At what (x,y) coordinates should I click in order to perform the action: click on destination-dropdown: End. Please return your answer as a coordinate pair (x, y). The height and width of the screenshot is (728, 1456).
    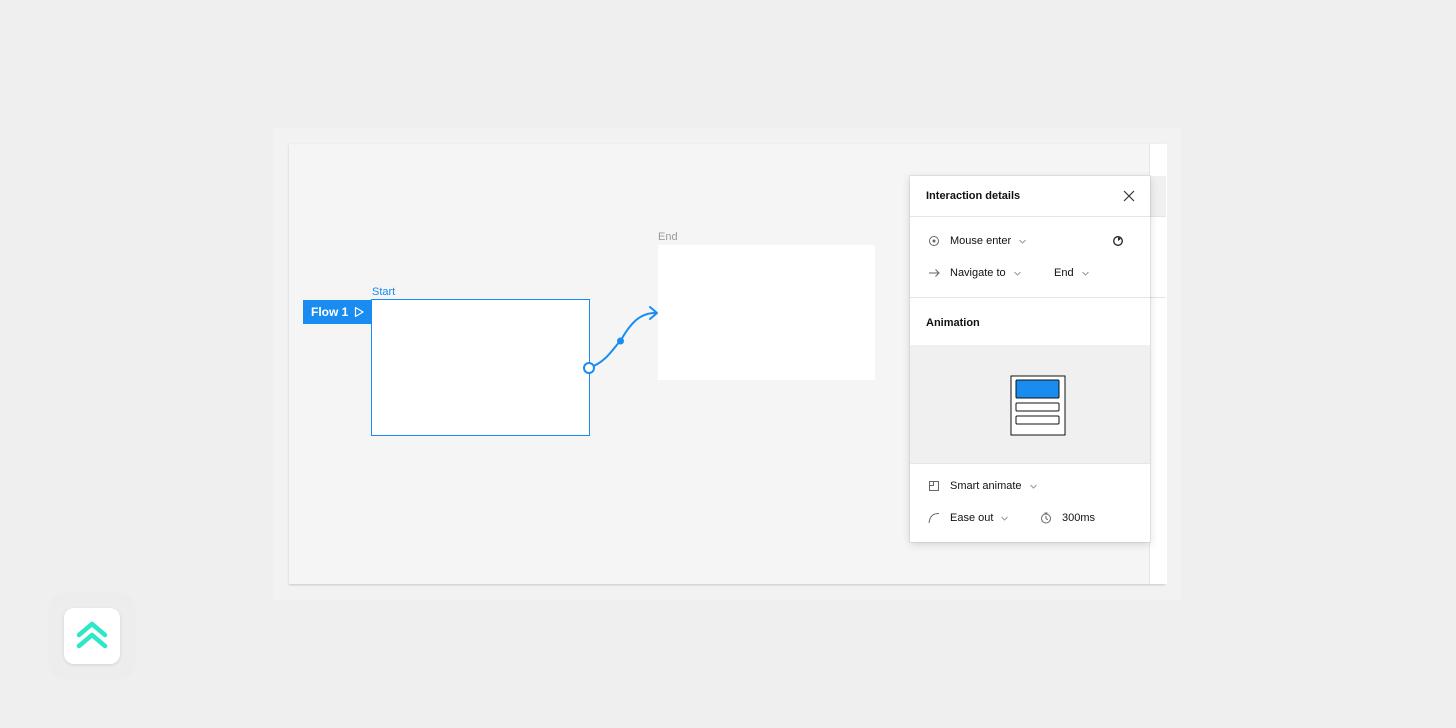
    Looking at the image, I should click on (1071, 273).